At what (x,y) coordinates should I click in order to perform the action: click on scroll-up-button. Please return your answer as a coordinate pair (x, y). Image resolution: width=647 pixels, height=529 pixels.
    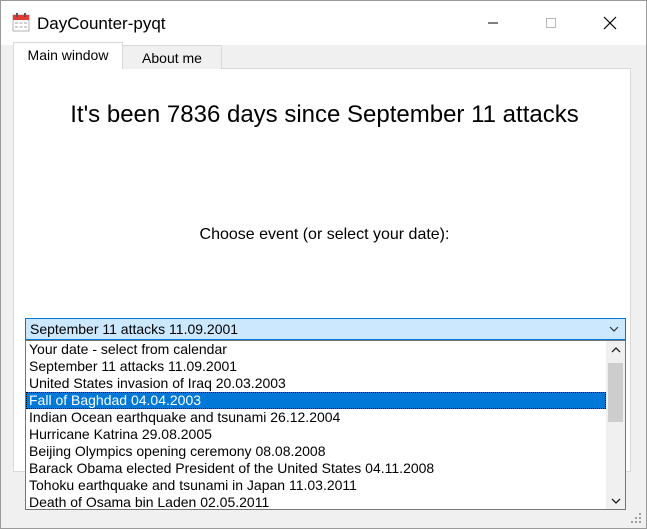
    Looking at the image, I should click on (615, 349).